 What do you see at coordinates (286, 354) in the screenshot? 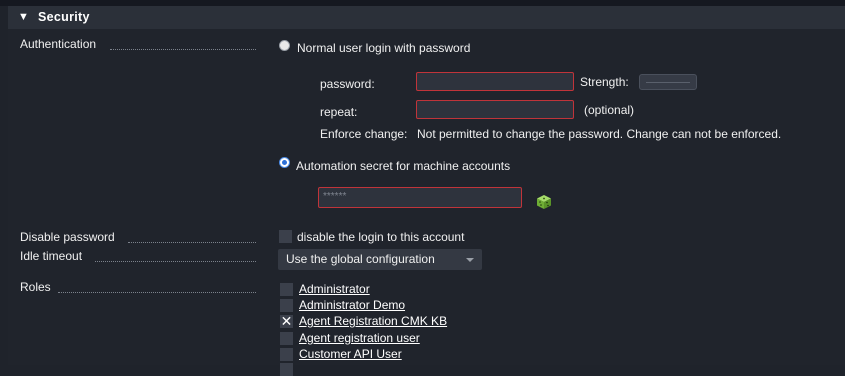
I see `role-checkbox-customer-api-user` at bounding box center [286, 354].